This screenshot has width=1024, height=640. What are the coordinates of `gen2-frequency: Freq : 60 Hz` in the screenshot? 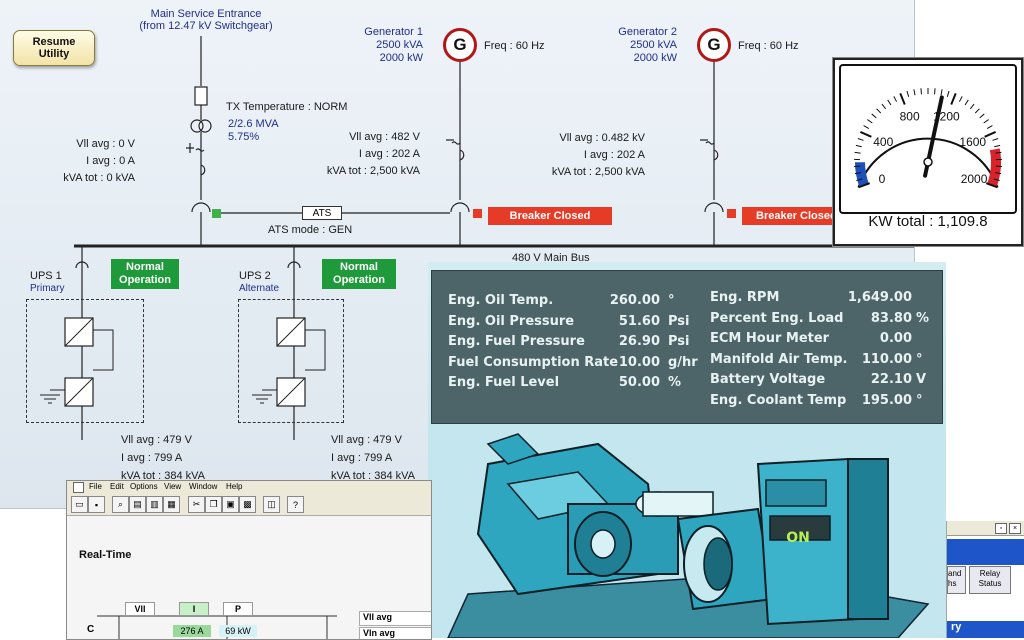 It's located at (768, 46).